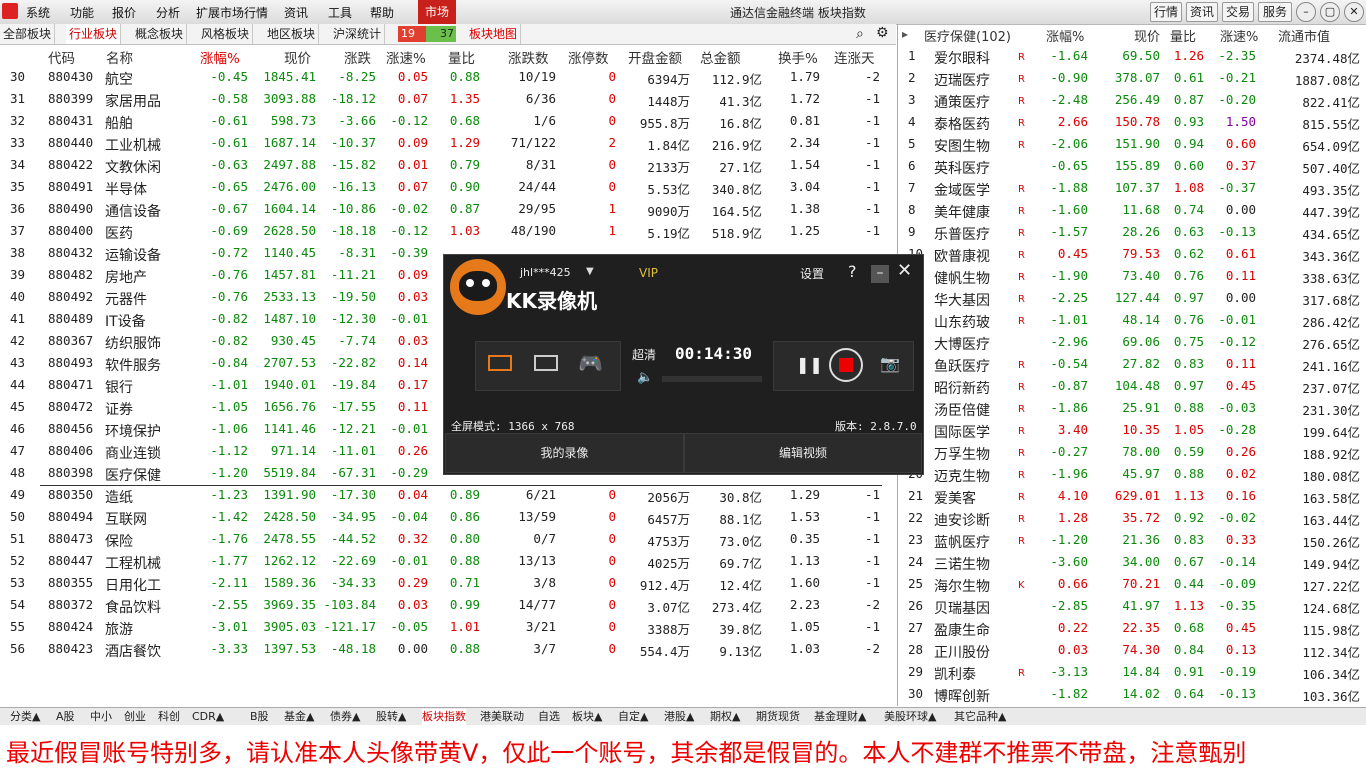  What do you see at coordinates (962, 586) in the screenshot?
I see `stock-name: 海尔生物` at bounding box center [962, 586].